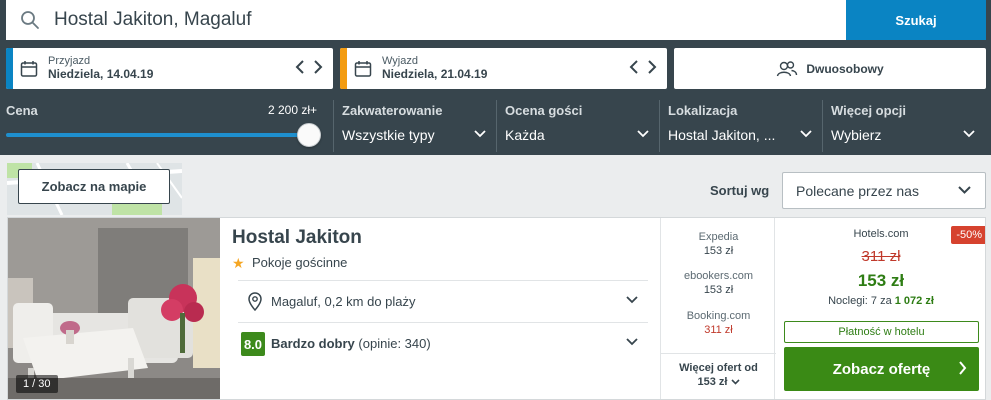 The height and width of the screenshot is (400, 991). I want to click on location-filter-title: Lokalizacja, so click(703, 110).